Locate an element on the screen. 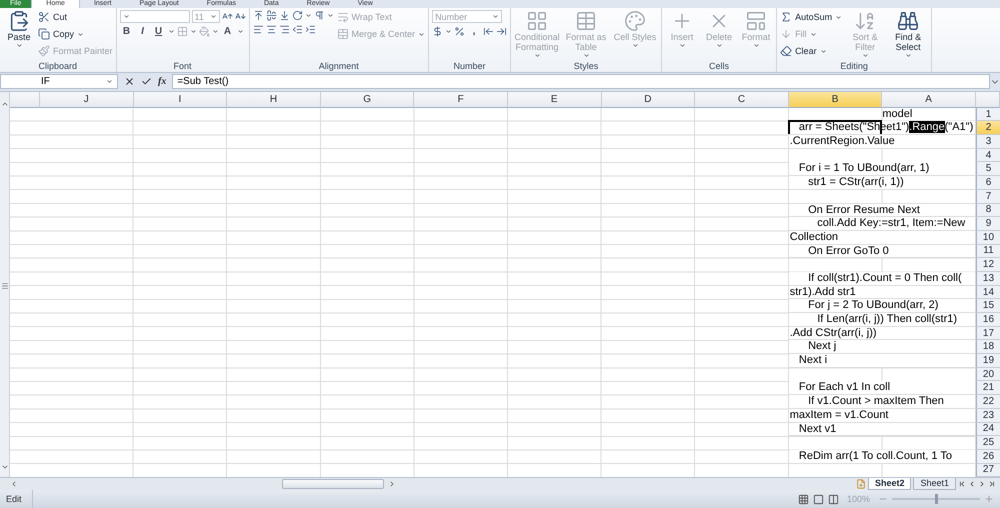 Image resolution: width=1000 pixels, height=508 pixels. scissors-icon is located at coordinates (44, 17).